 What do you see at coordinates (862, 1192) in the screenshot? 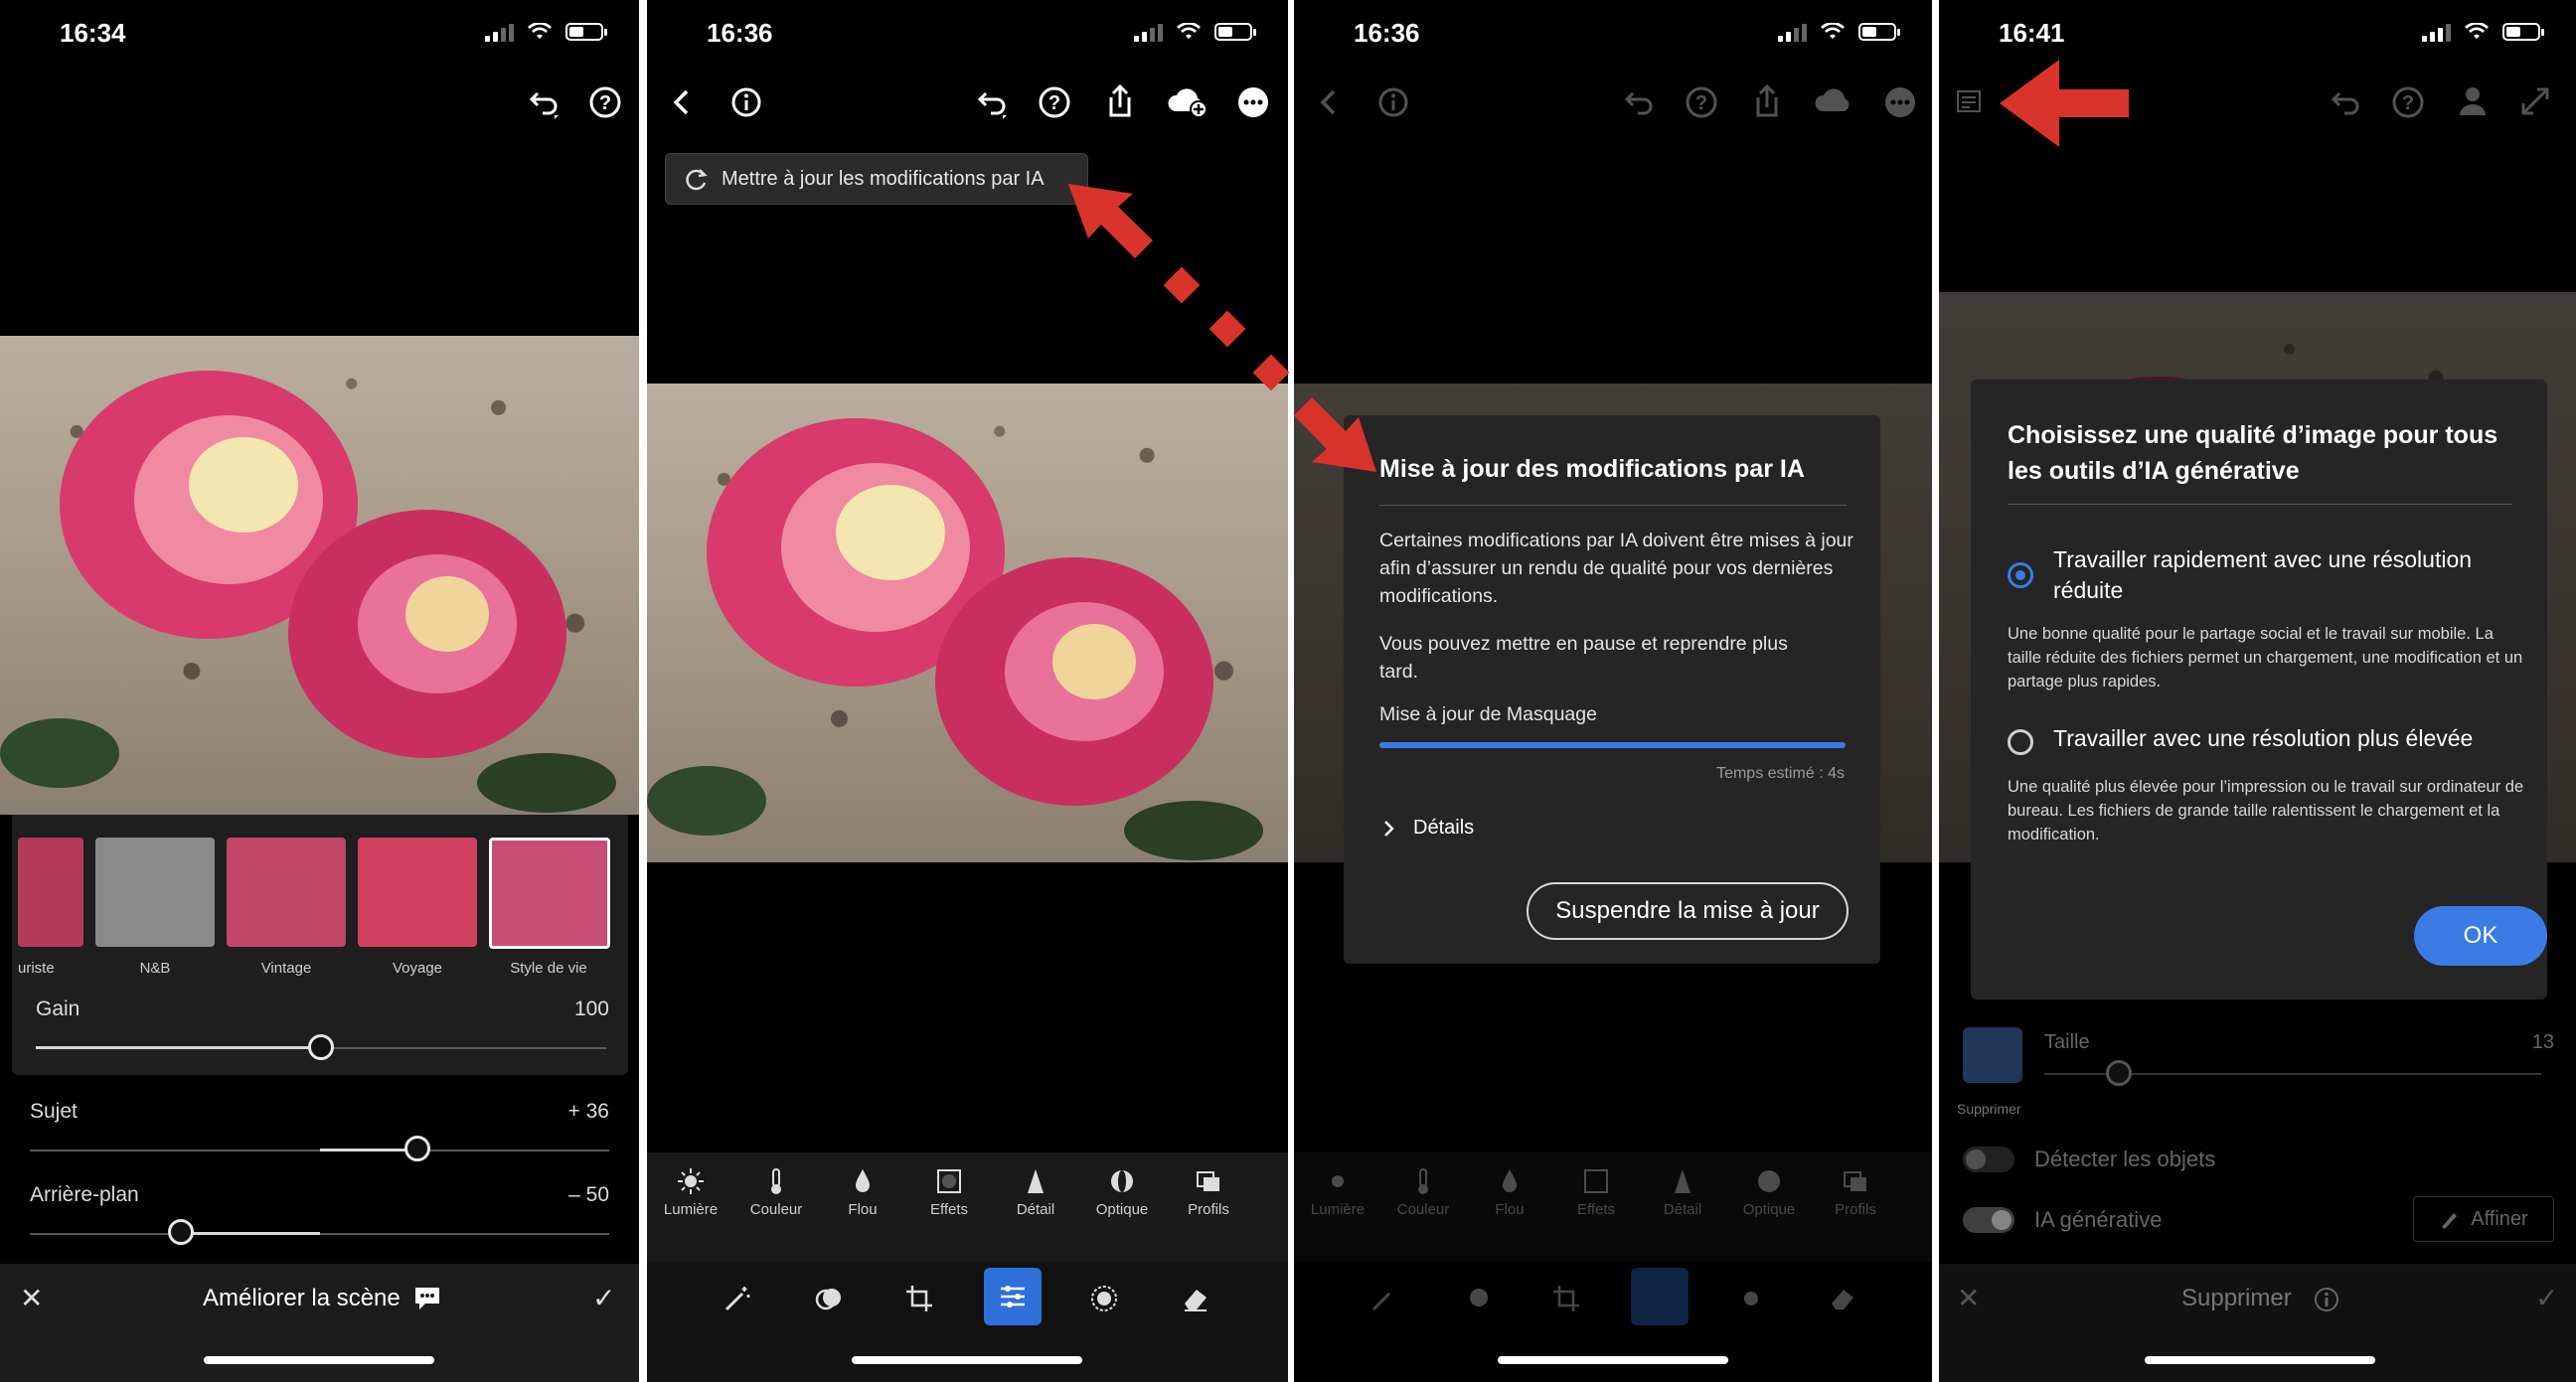
I see `tab-flou: Flou` at bounding box center [862, 1192].